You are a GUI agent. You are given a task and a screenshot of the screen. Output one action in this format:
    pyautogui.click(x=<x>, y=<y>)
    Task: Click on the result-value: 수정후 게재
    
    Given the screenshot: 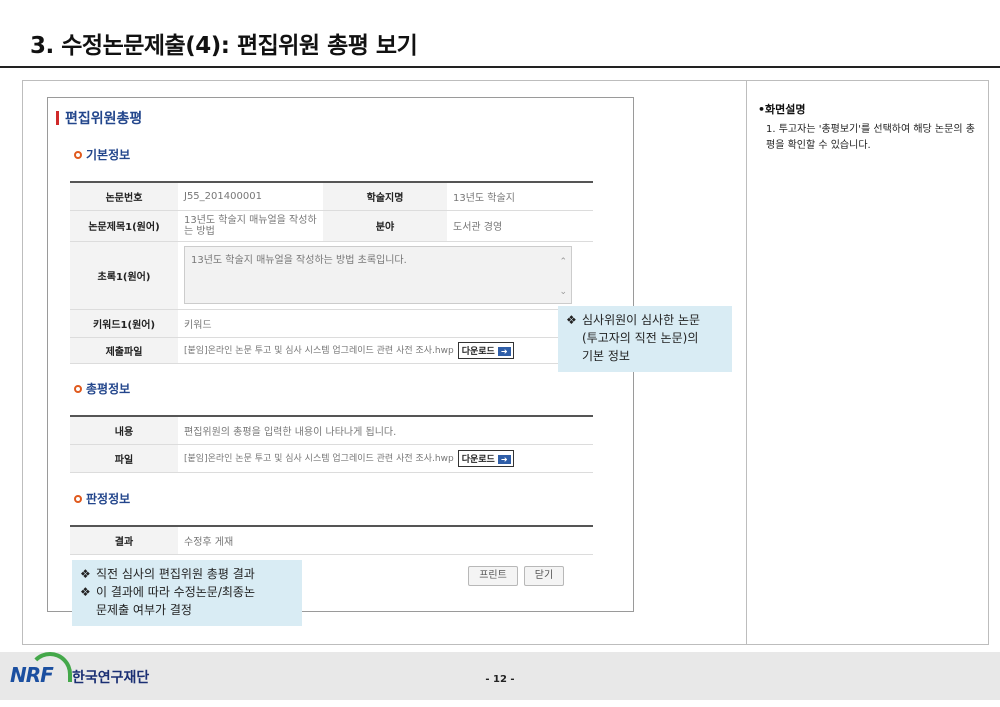 What is the action you would take?
    pyautogui.click(x=385, y=540)
    